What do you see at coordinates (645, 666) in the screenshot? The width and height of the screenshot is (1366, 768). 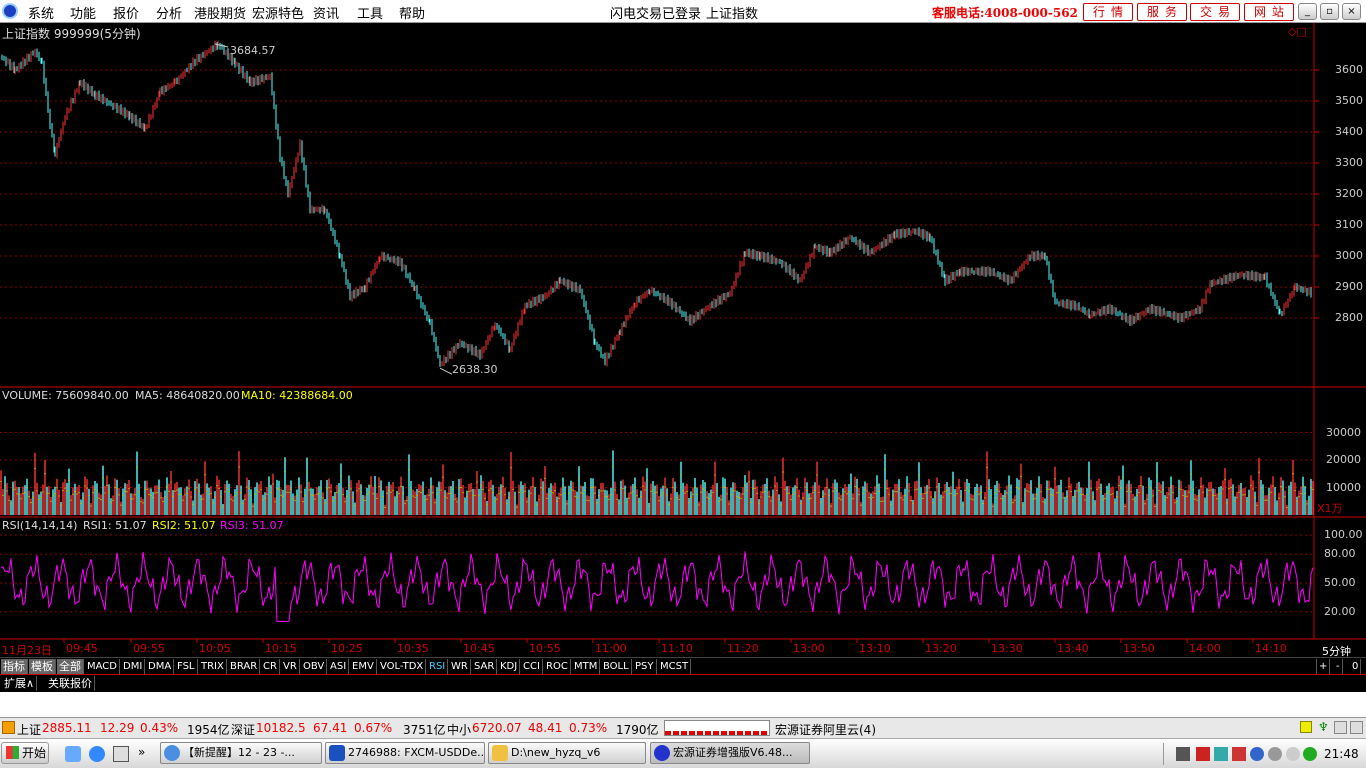 I see `indicator-tab-psy: PSY` at bounding box center [645, 666].